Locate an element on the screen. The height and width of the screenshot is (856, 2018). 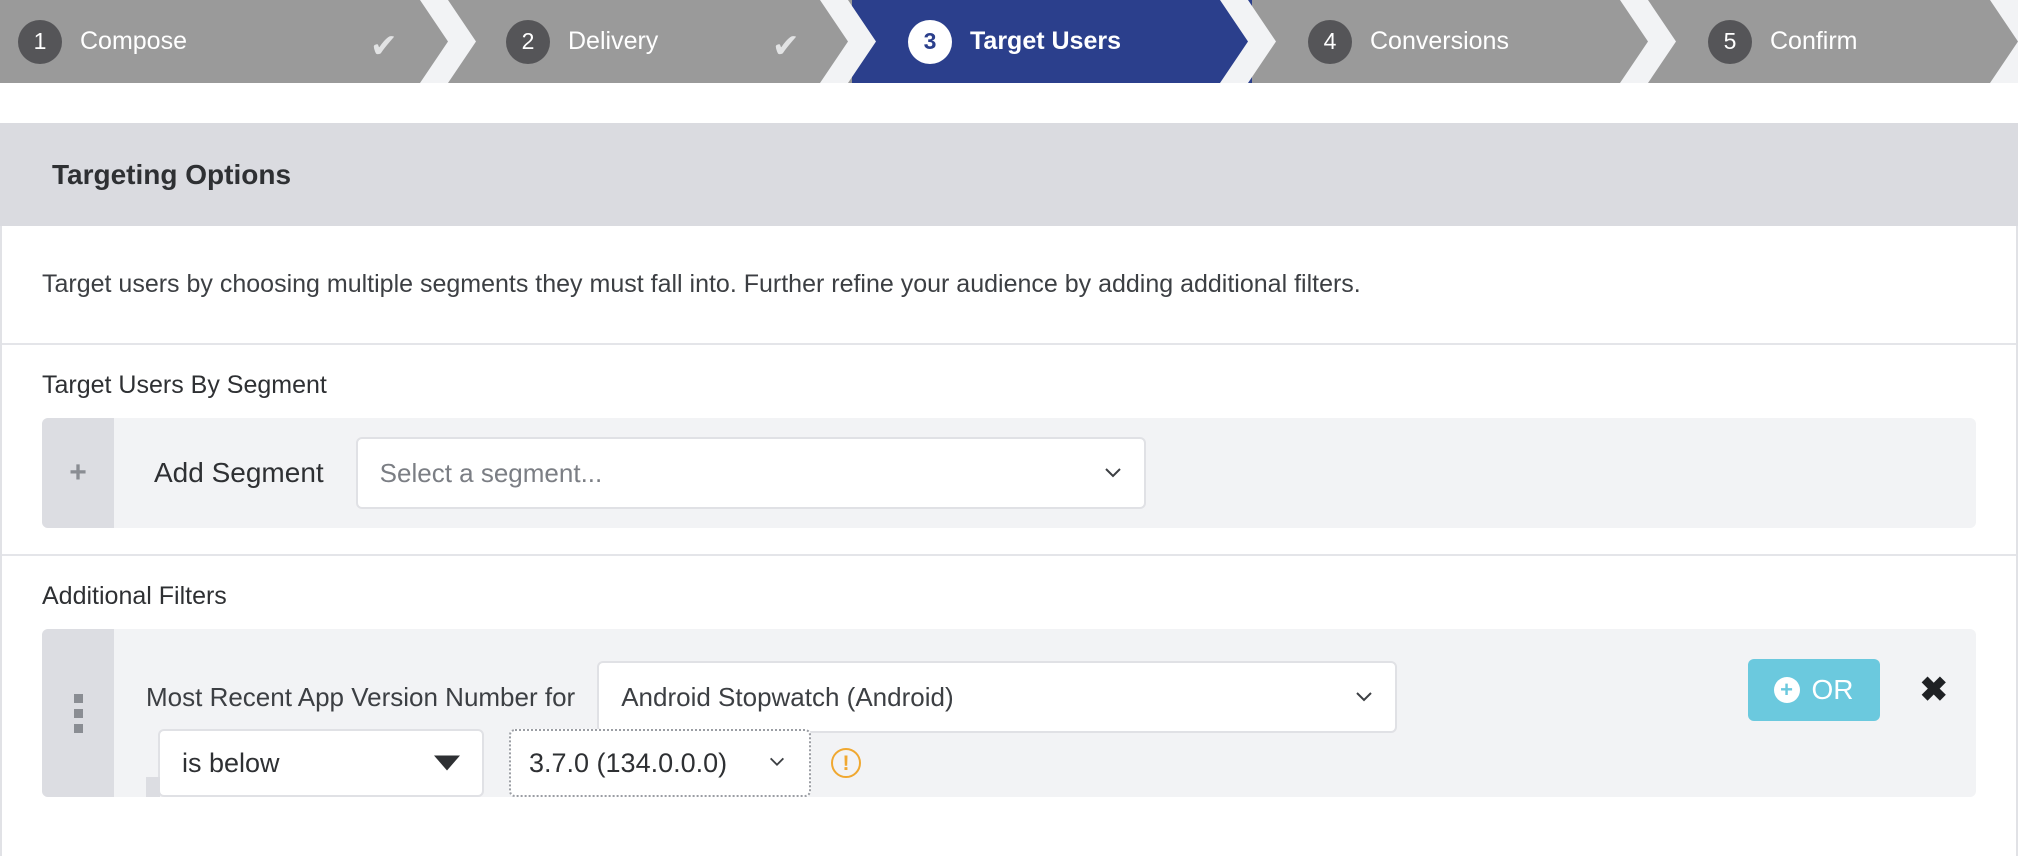
warning-icon: ! is located at coordinates (846, 763).